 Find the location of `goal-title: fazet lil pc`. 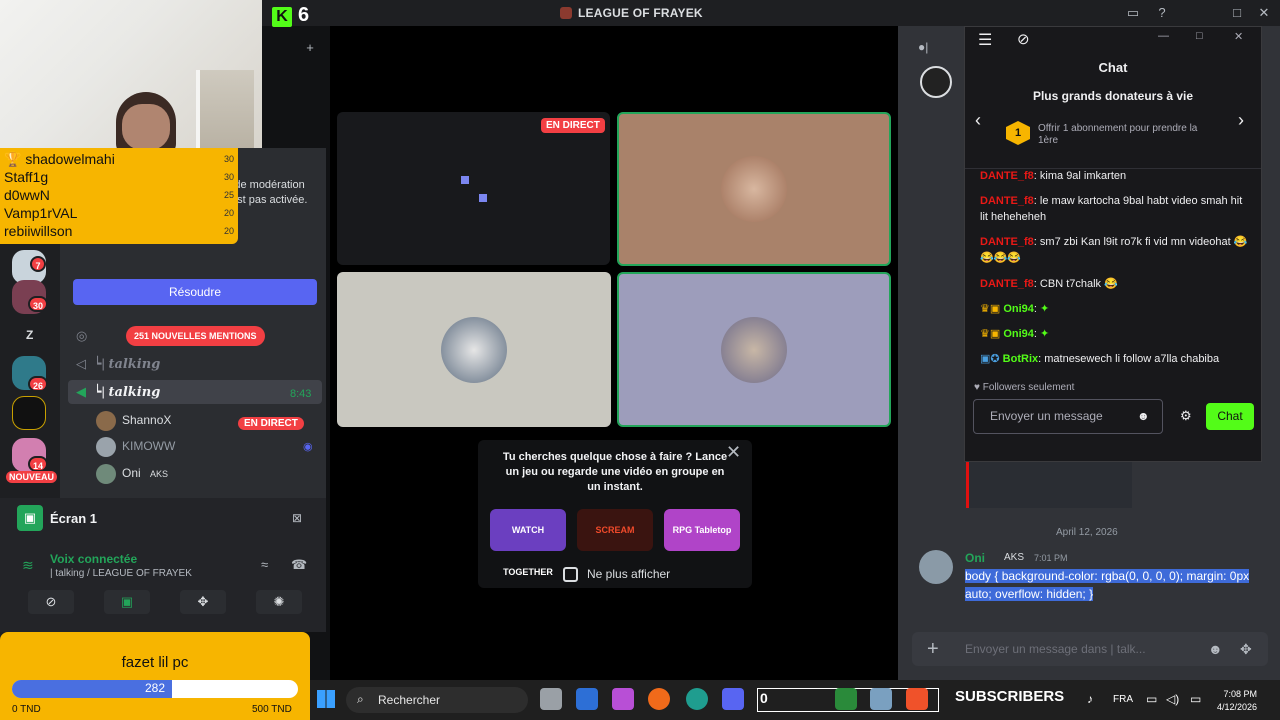

goal-title: fazet lil pc is located at coordinates (155, 662).